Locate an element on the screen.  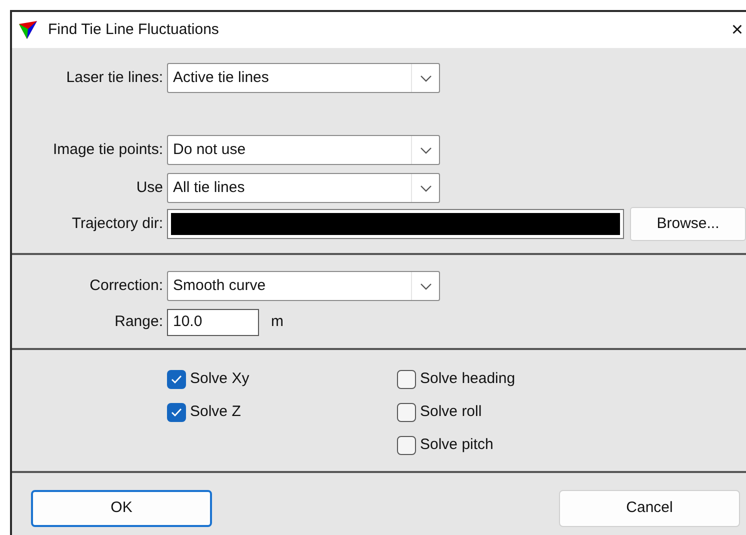
field-label: Laser tie lines: is located at coordinates (114, 78).